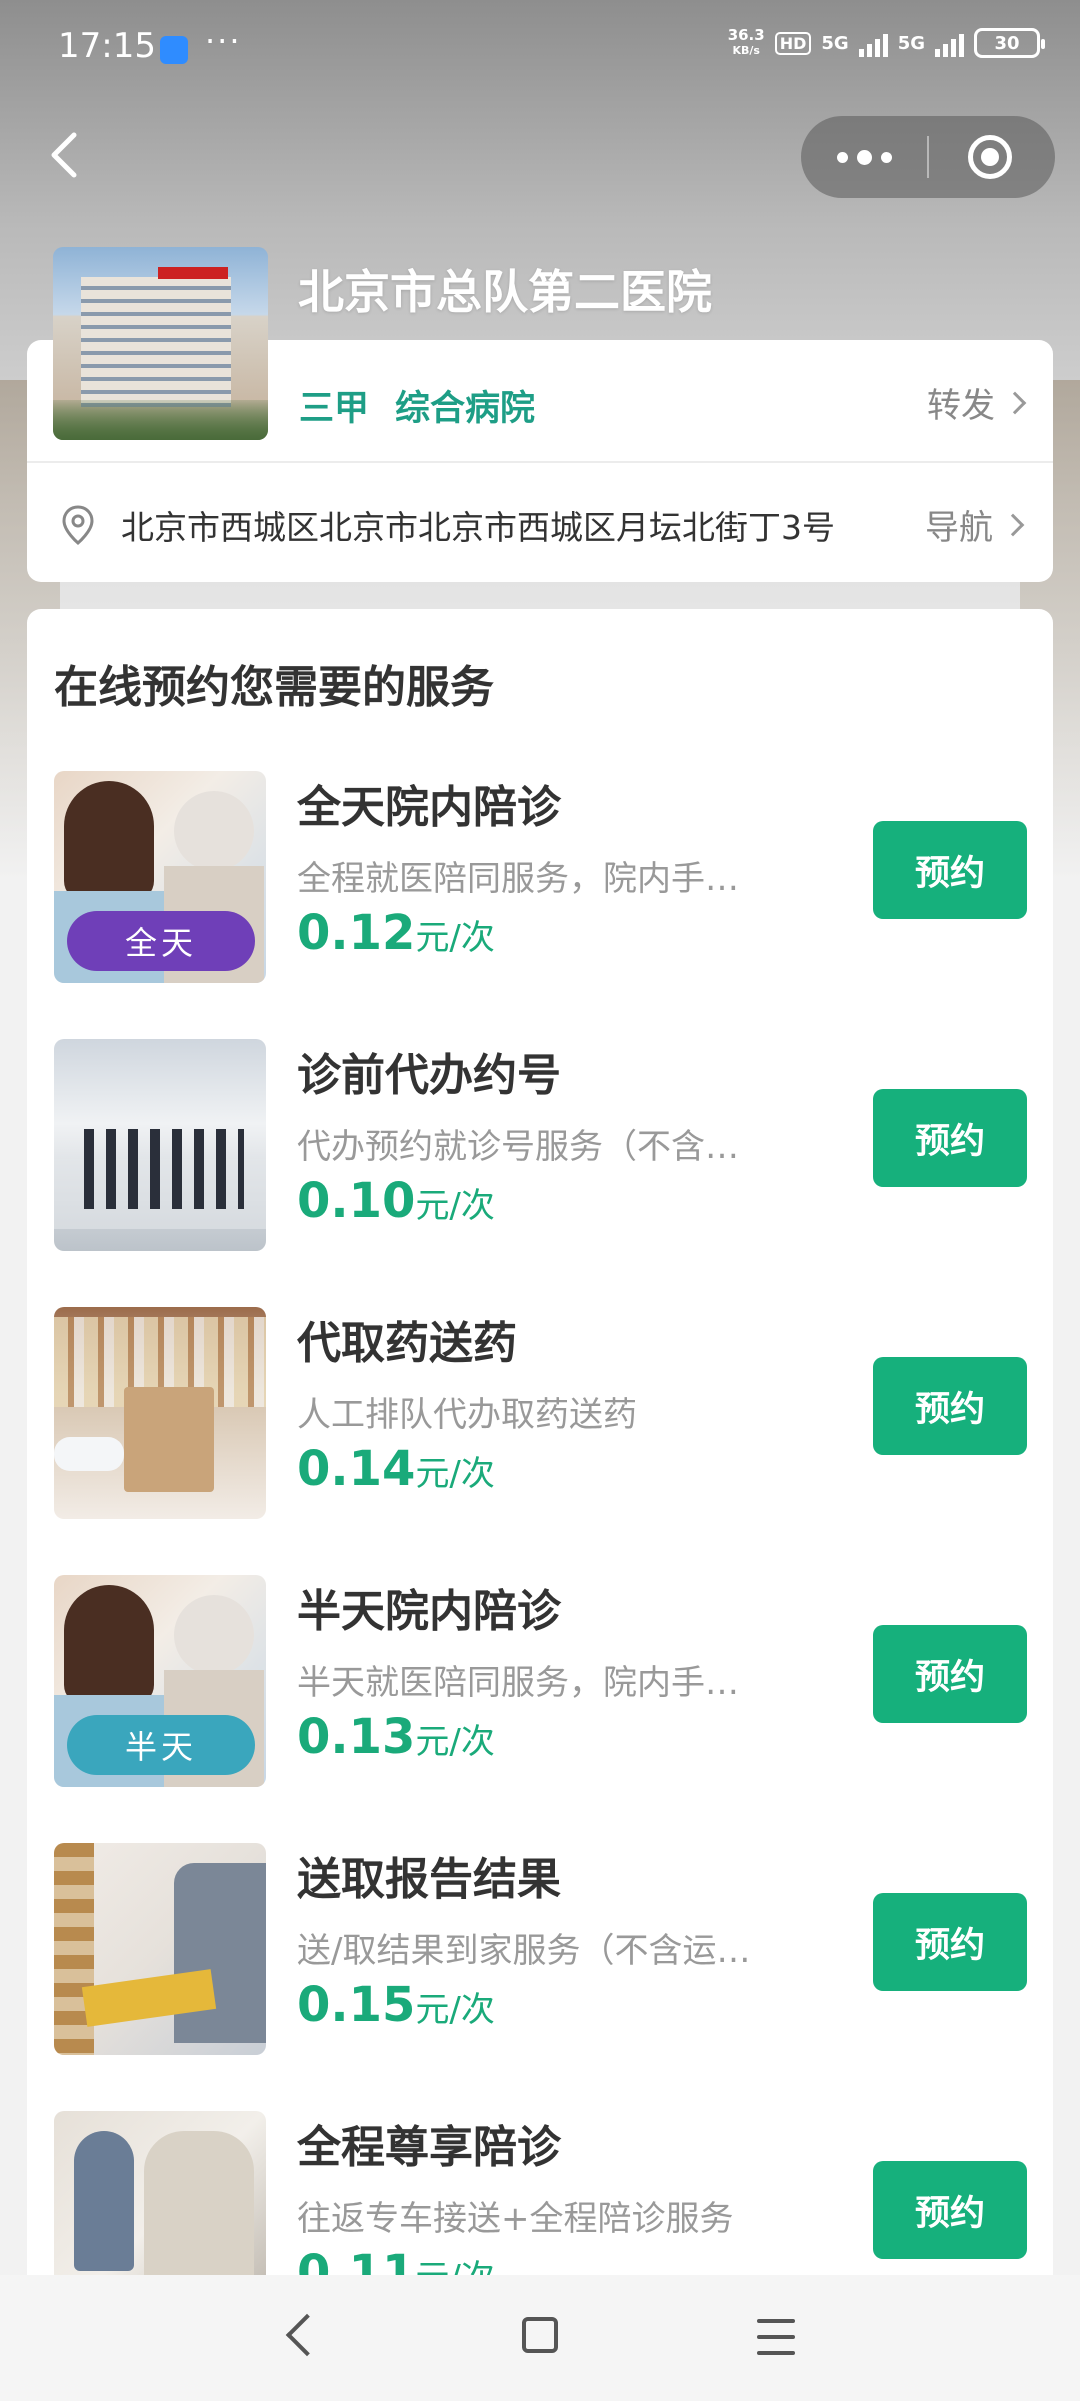 The height and width of the screenshot is (2401, 1080). What do you see at coordinates (911, 43) in the screenshot?
I see `signal-5g-label-2: 5G` at bounding box center [911, 43].